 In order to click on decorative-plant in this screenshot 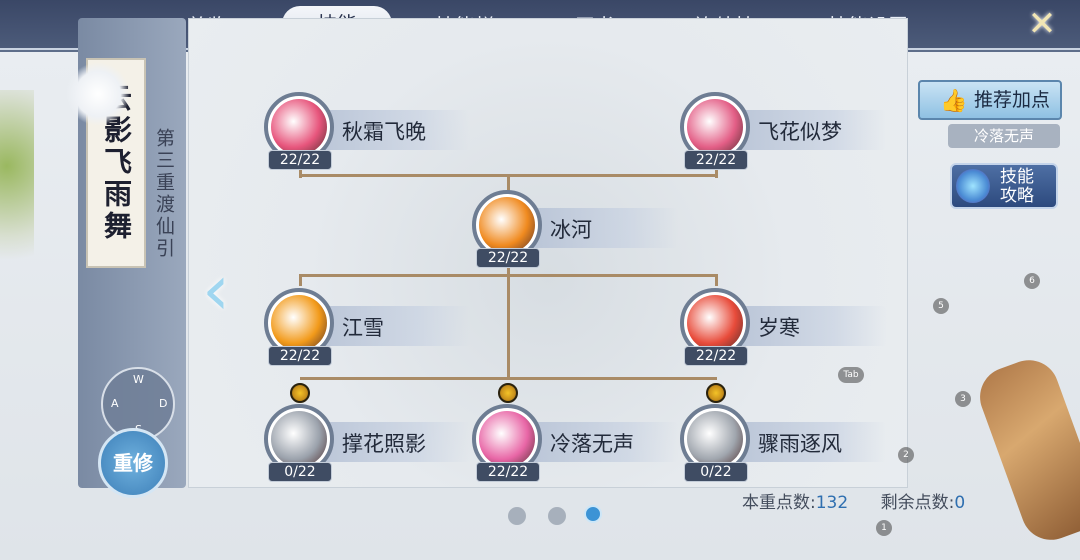, I will do `click(17, 185)`.